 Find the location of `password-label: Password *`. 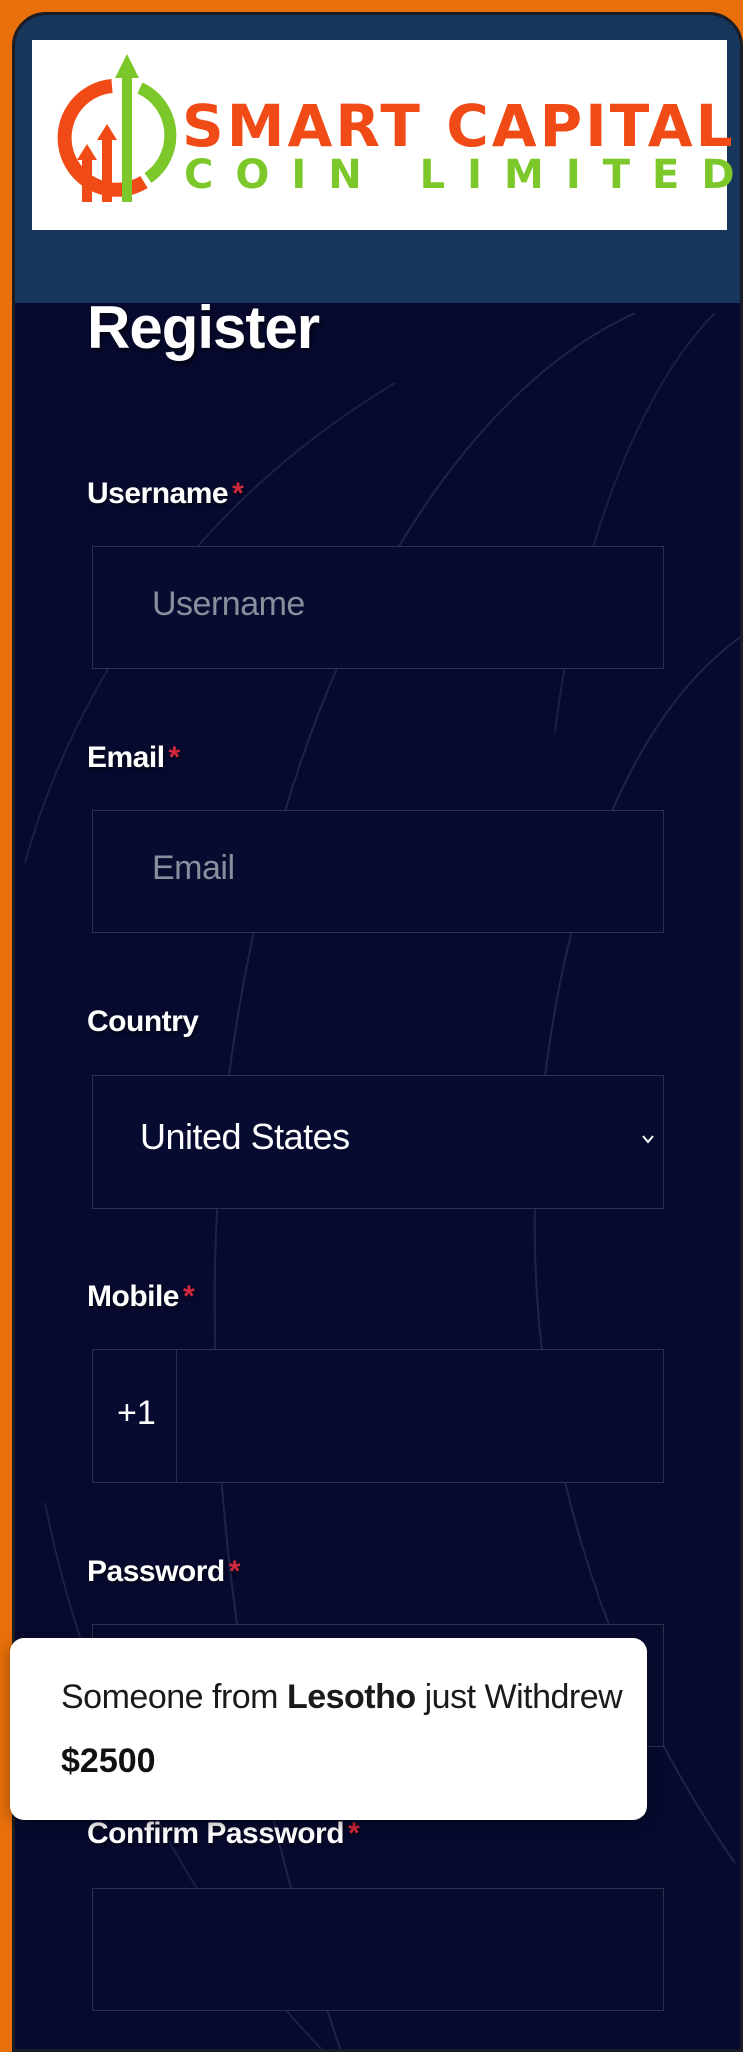

password-label: Password * is located at coordinates (163, 1572).